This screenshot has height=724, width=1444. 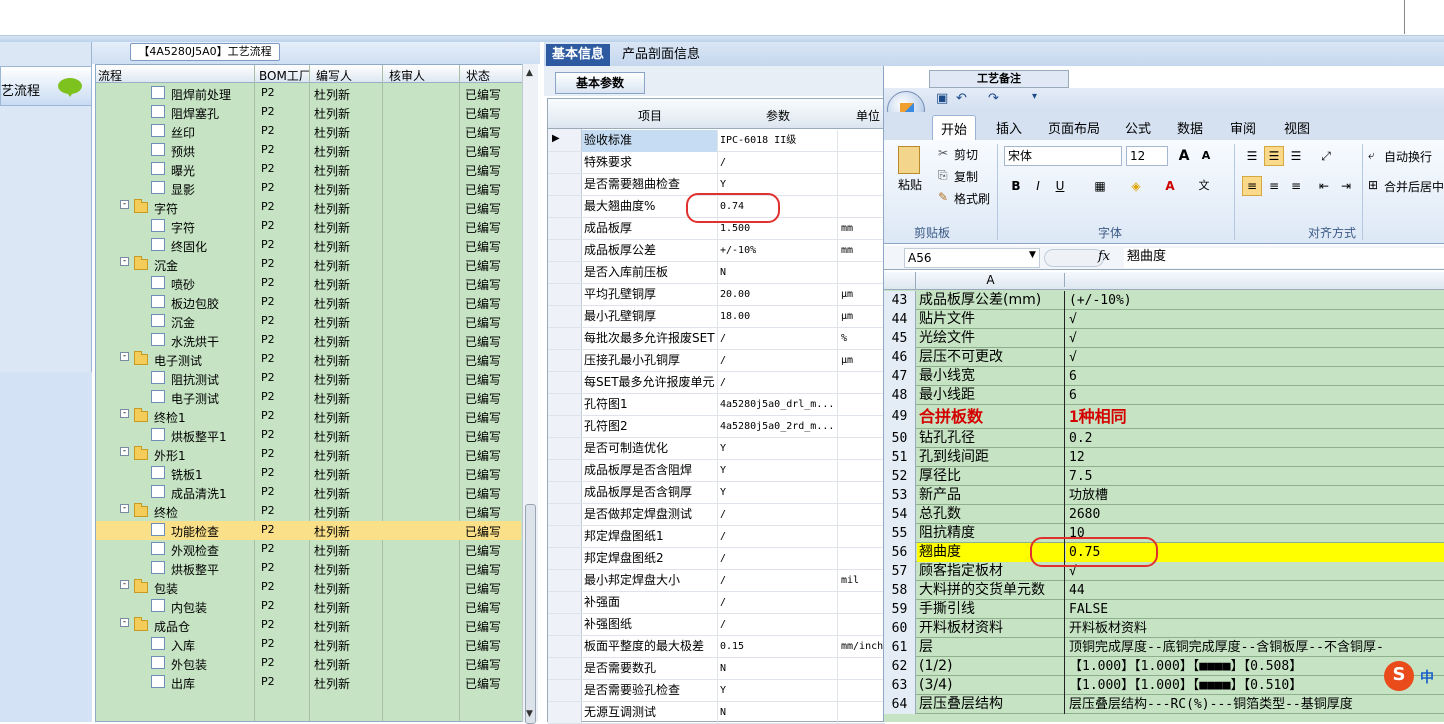 I want to click on param-row: 特殊要求 /, so click(x=716, y=163).